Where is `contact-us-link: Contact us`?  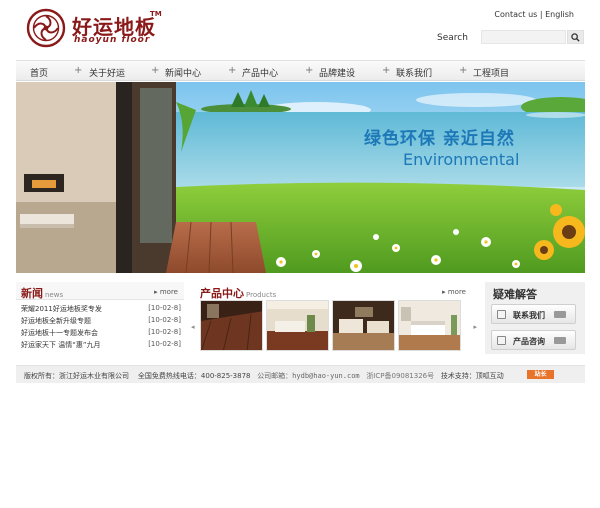 contact-us-link: Contact us is located at coordinates (515, 14).